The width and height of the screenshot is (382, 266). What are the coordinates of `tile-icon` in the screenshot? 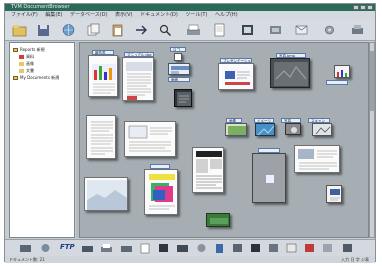 It's located at (247, 30).